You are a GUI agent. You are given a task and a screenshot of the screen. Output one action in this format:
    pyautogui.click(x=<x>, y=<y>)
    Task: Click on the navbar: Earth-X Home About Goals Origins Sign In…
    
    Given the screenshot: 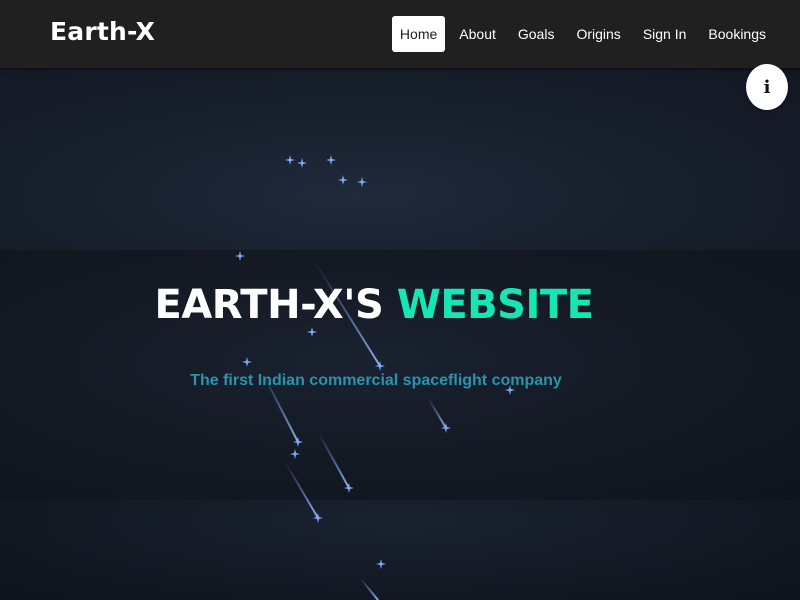 What is the action you would take?
    pyautogui.click(x=400, y=34)
    